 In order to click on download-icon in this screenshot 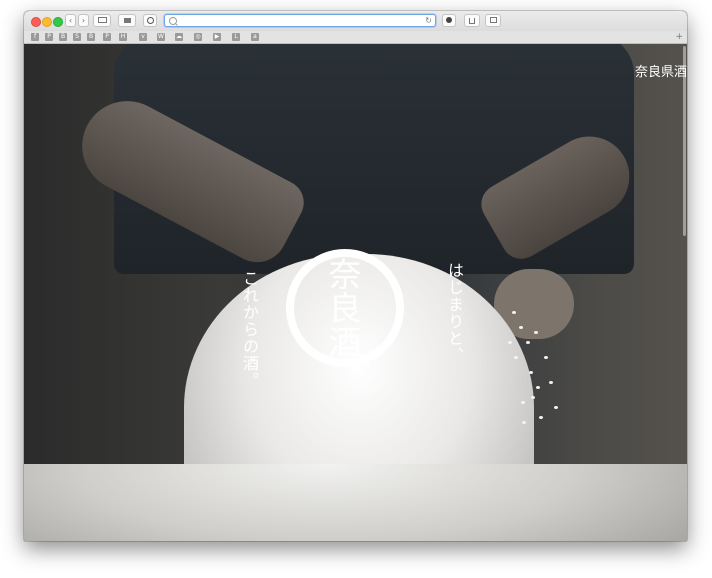, I will do `click(449, 20)`.